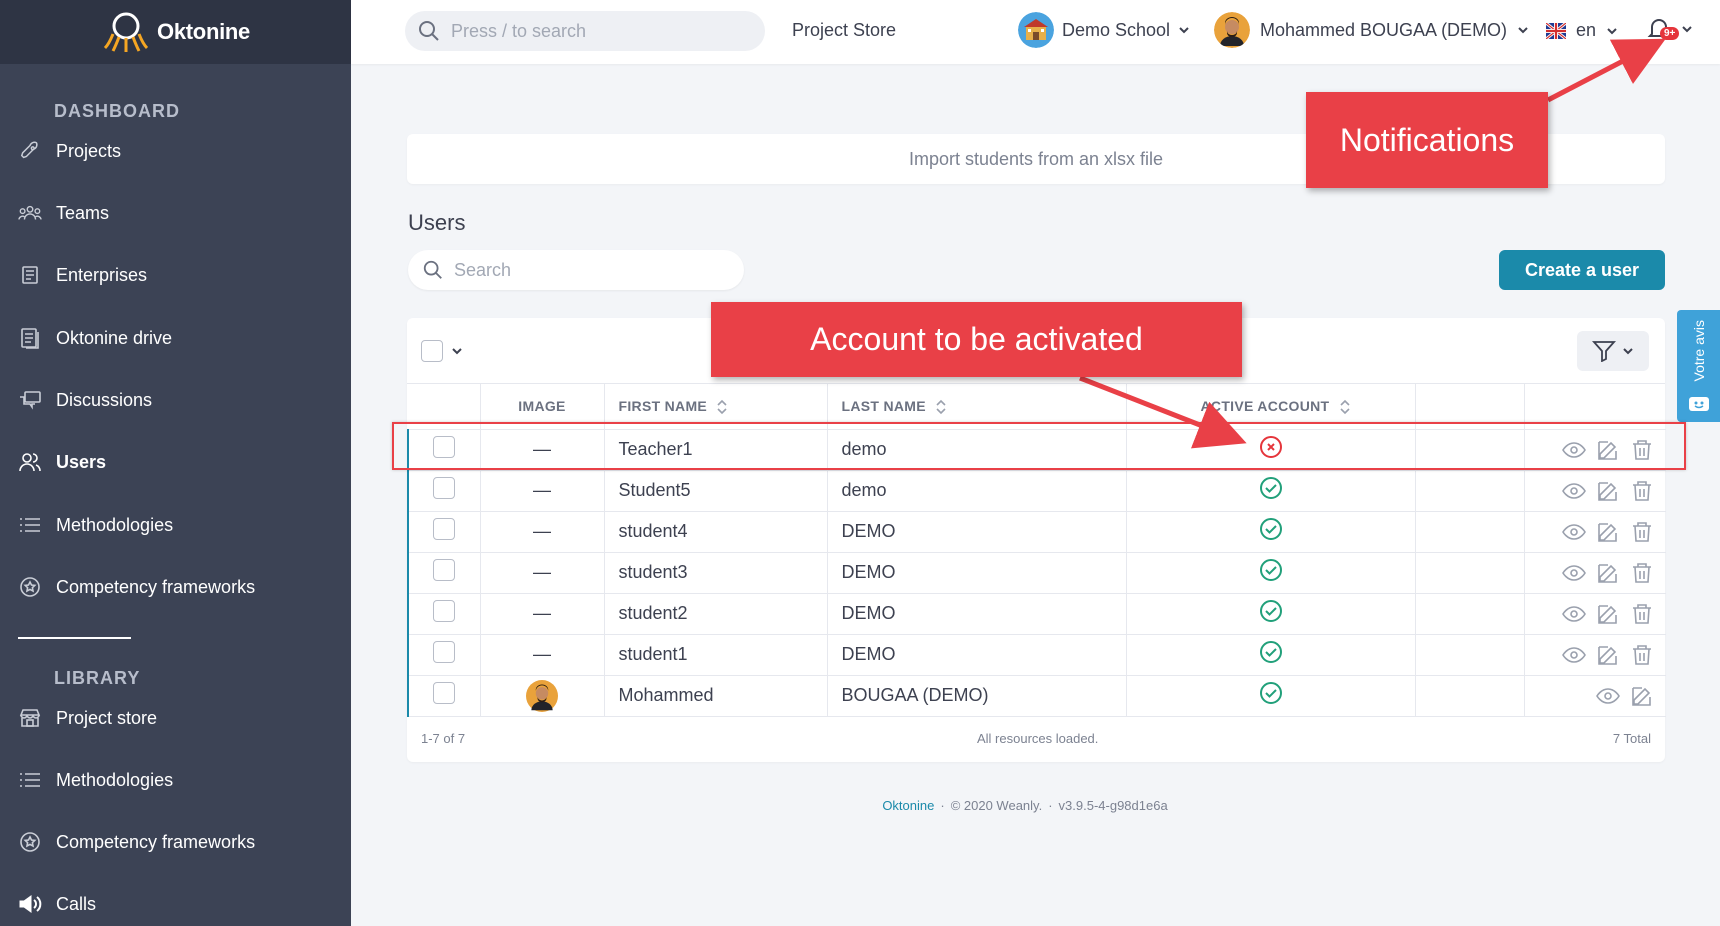  What do you see at coordinates (1116, 29) in the screenshot?
I see `school-name: Demo School` at bounding box center [1116, 29].